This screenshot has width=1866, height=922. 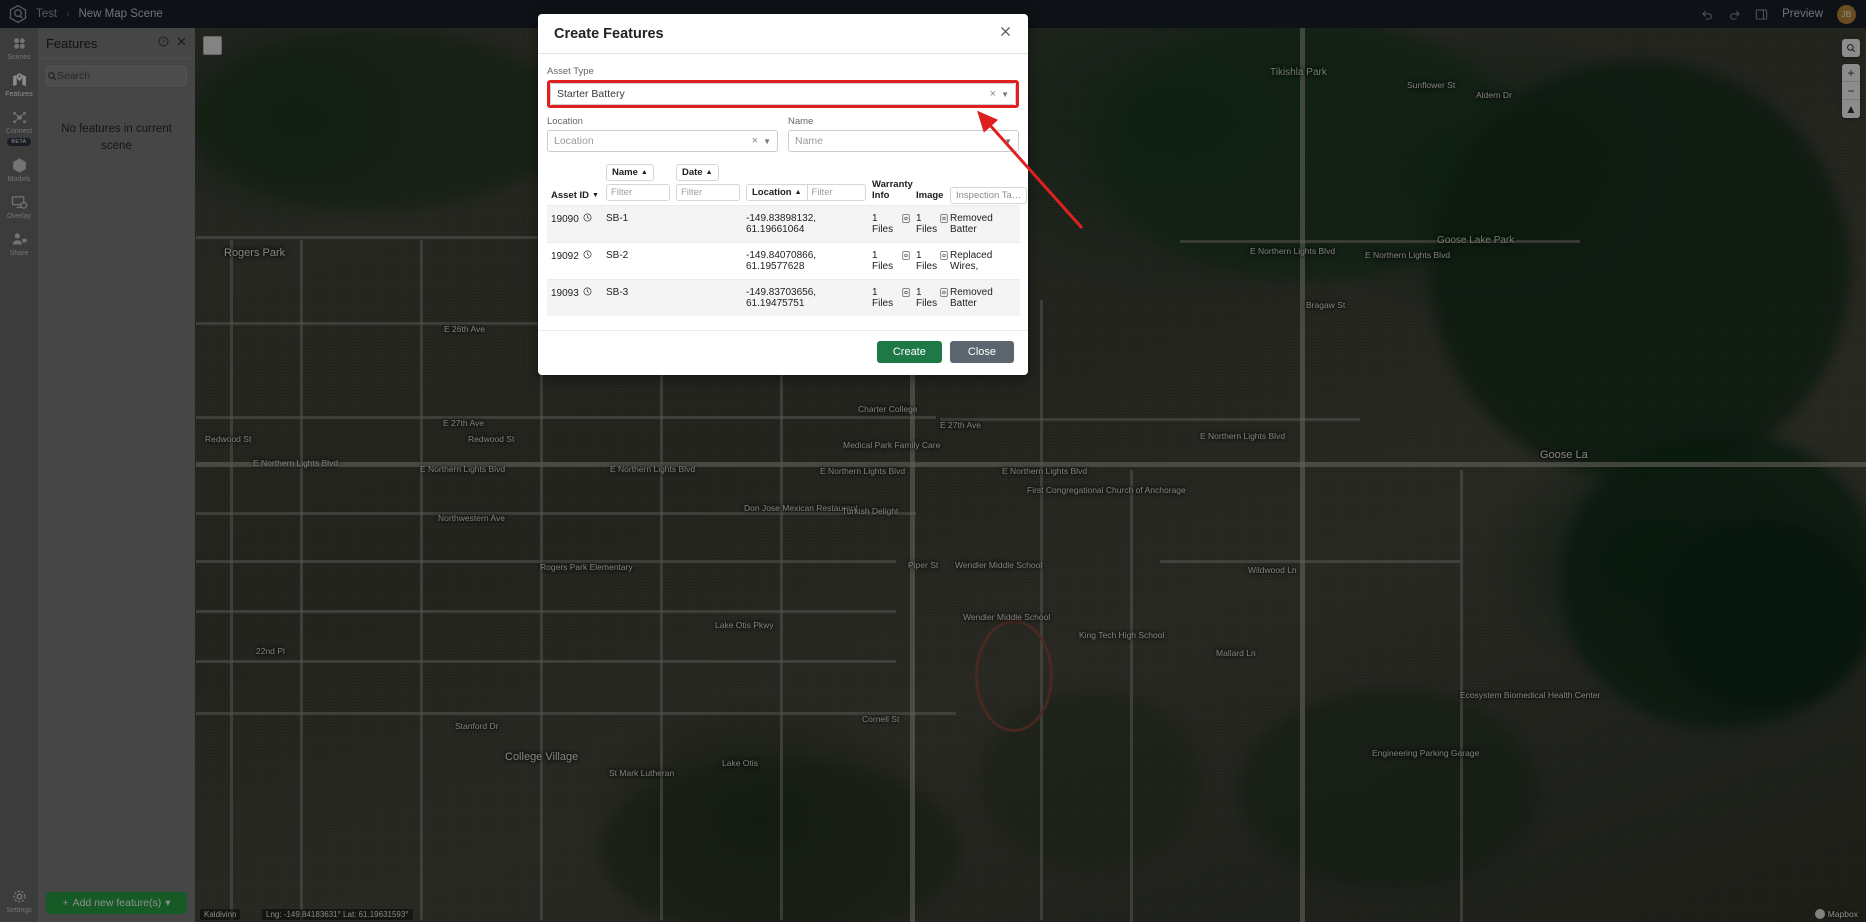 What do you see at coordinates (805, 224) in the screenshot?
I see `cell-location: -149.83898132, 61.19661064` at bounding box center [805, 224].